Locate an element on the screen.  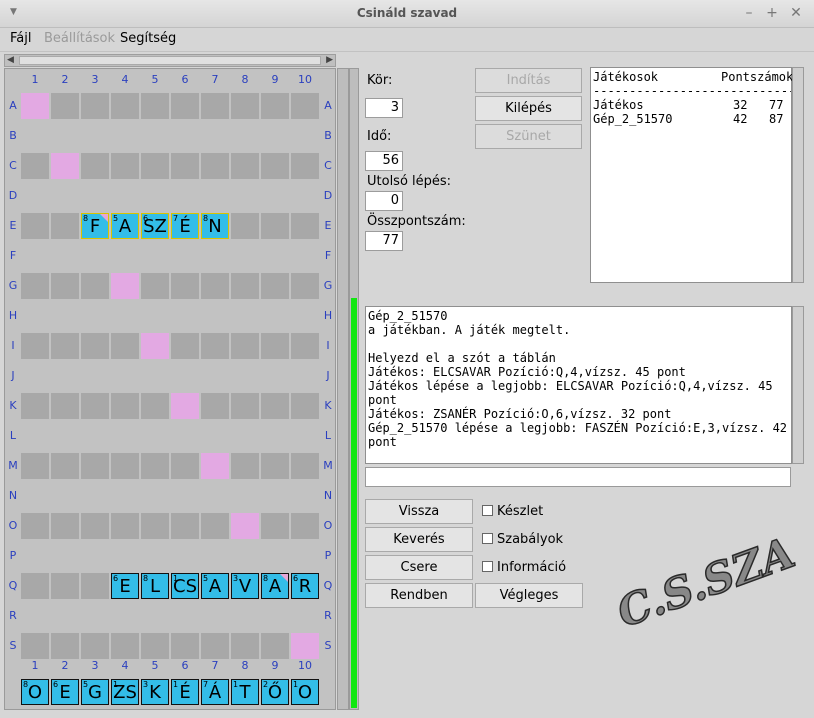
checkbox-icon is located at coordinates (487, 538).